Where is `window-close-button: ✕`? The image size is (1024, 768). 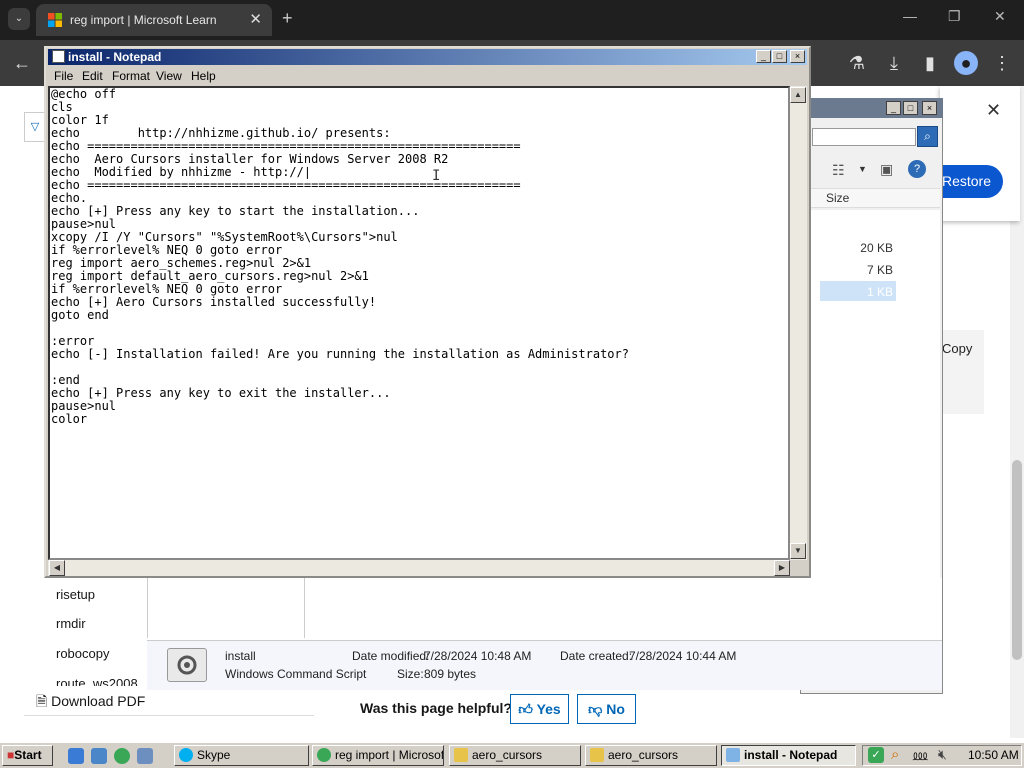 window-close-button: ✕ is located at coordinates (1000, 16).